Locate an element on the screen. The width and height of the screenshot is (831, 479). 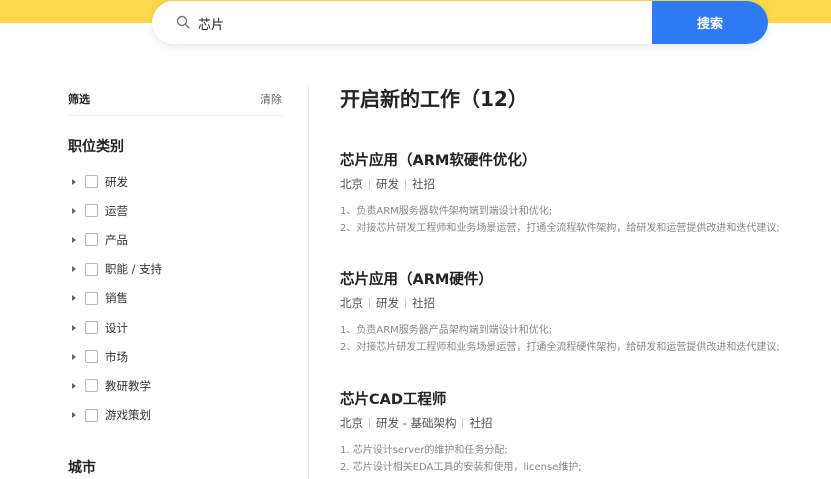
job-meta: 北京 研发 - 基础架构 社招 is located at coordinates (461, 423).